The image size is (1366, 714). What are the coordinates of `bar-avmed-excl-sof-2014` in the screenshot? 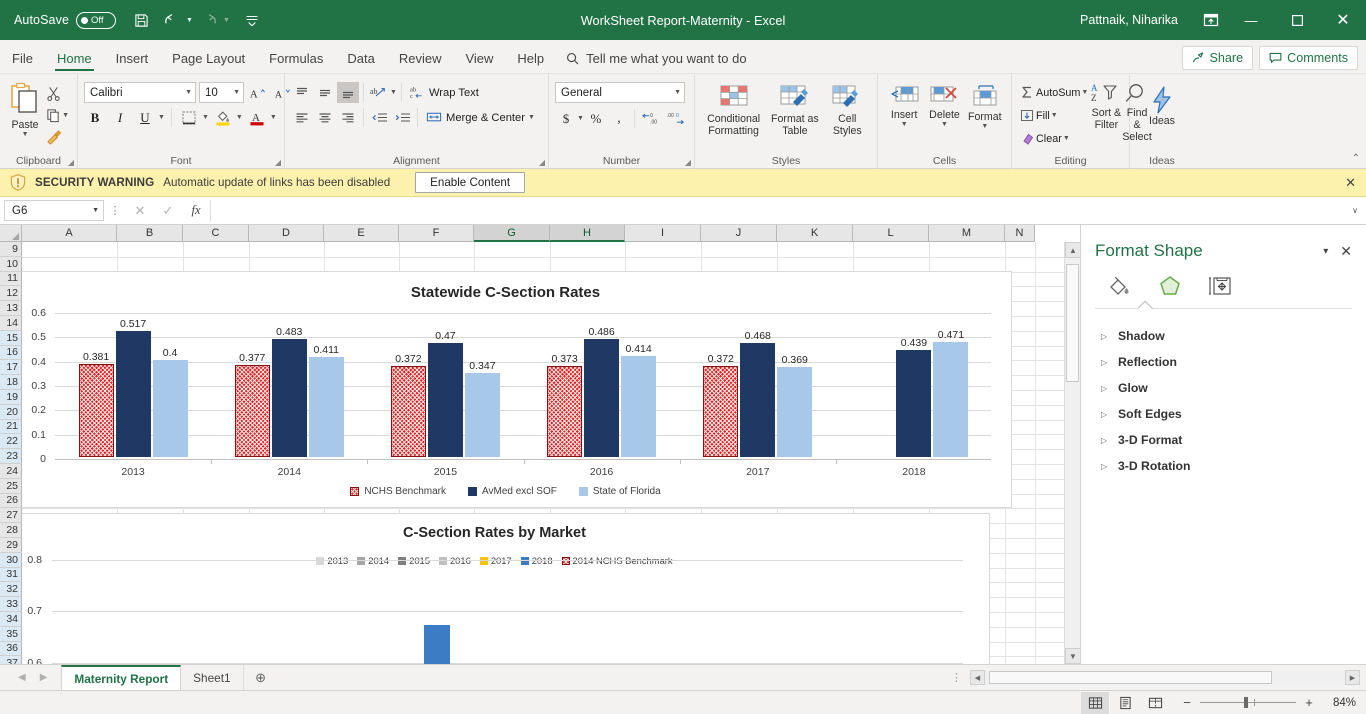 It's located at (289, 398).